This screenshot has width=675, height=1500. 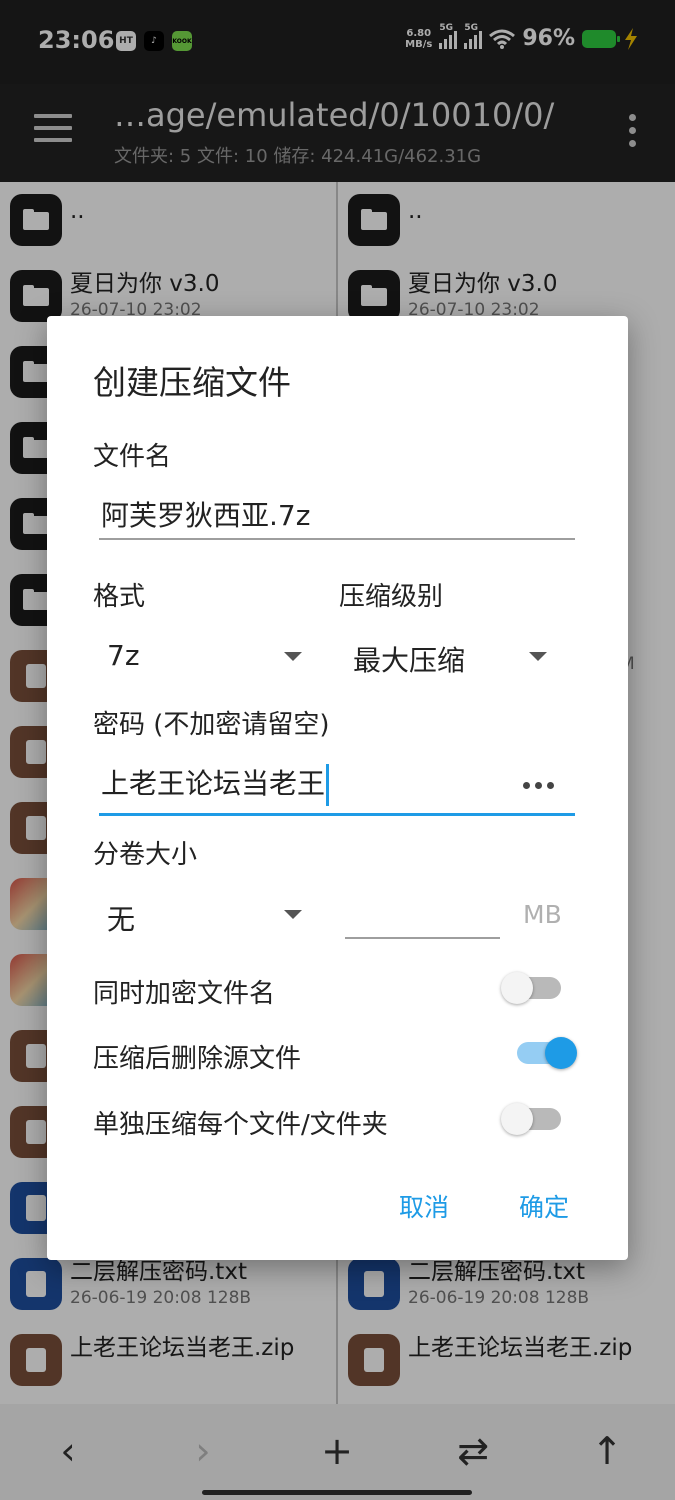 I want to click on separate-archives-toggle, so click(x=532, y=1119).